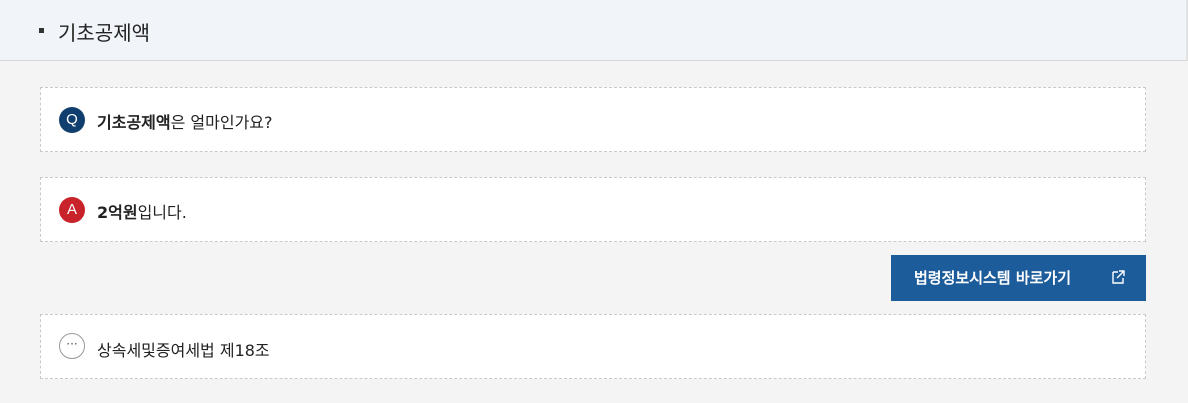 This screenshot has height=403, width=1188. What do you see at coordinates (993, 278) in the screenshot?
I see `law-system-link-label: 법령정보시스템 바로가기` at bounding box center [993, 278].